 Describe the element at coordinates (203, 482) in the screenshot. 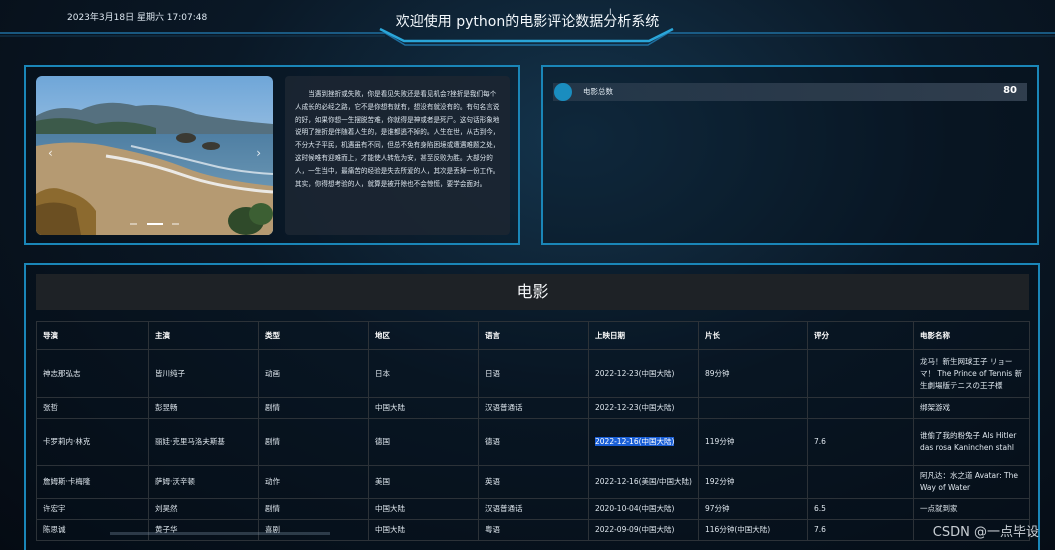

I see `cell-star: 萨姆·沃辛顿` at that location.